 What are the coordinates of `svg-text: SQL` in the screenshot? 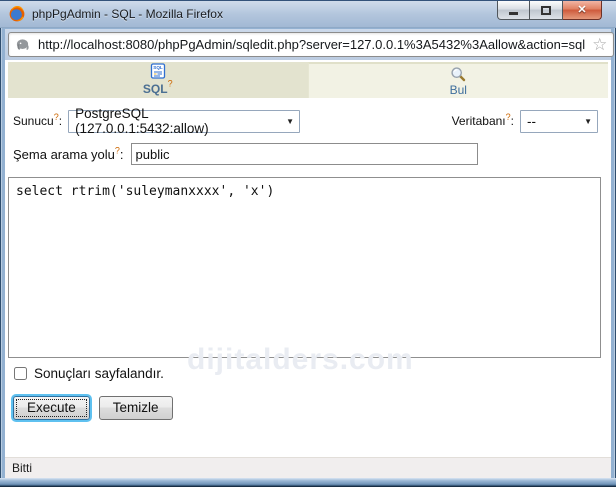 It's located at (158, 67).